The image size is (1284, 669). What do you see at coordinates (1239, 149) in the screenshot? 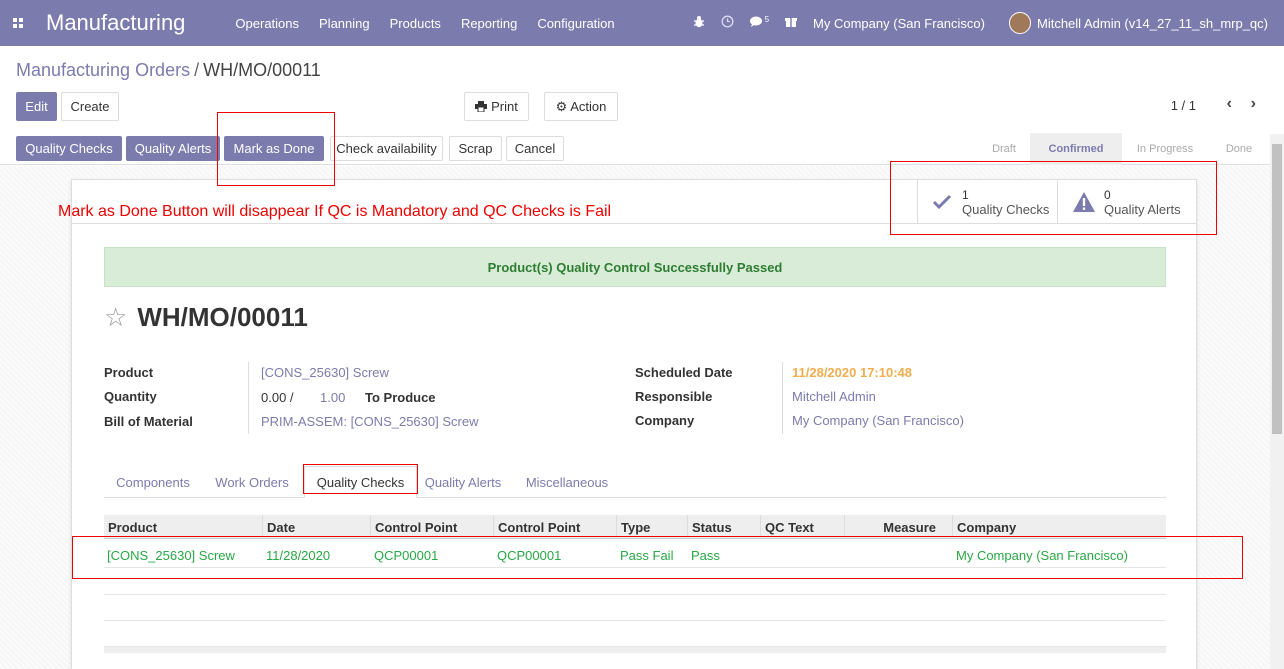
I see `stage-done: Done` at bounding box center [1239, 149].